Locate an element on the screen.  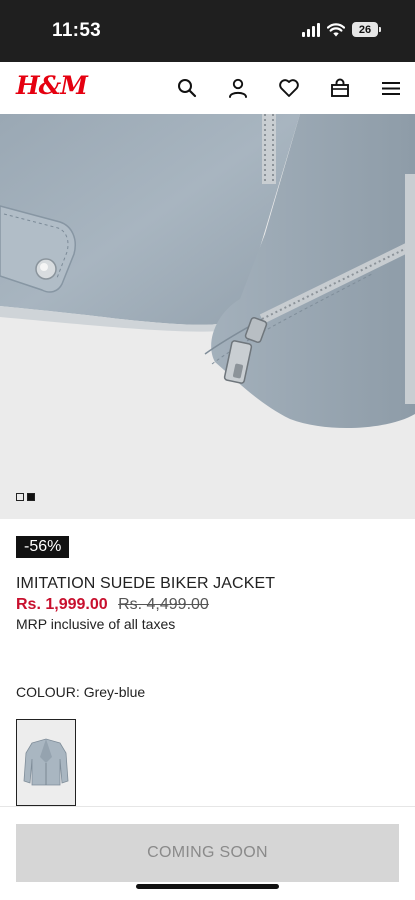
site-header: H&M is located at coordinates (207, 88).